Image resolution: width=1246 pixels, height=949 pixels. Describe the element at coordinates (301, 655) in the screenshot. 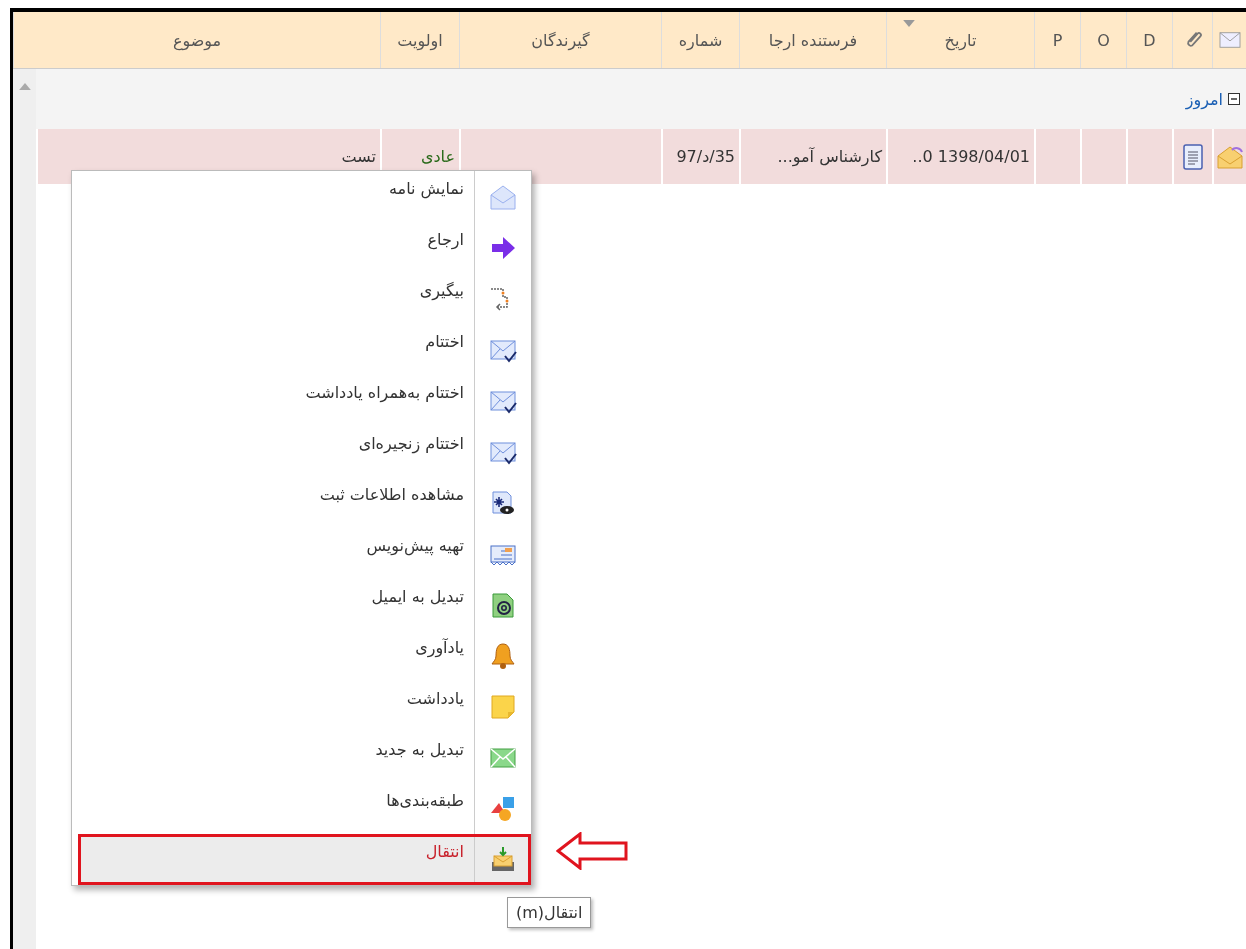

I see `menu-item: یادآوری` at that location.